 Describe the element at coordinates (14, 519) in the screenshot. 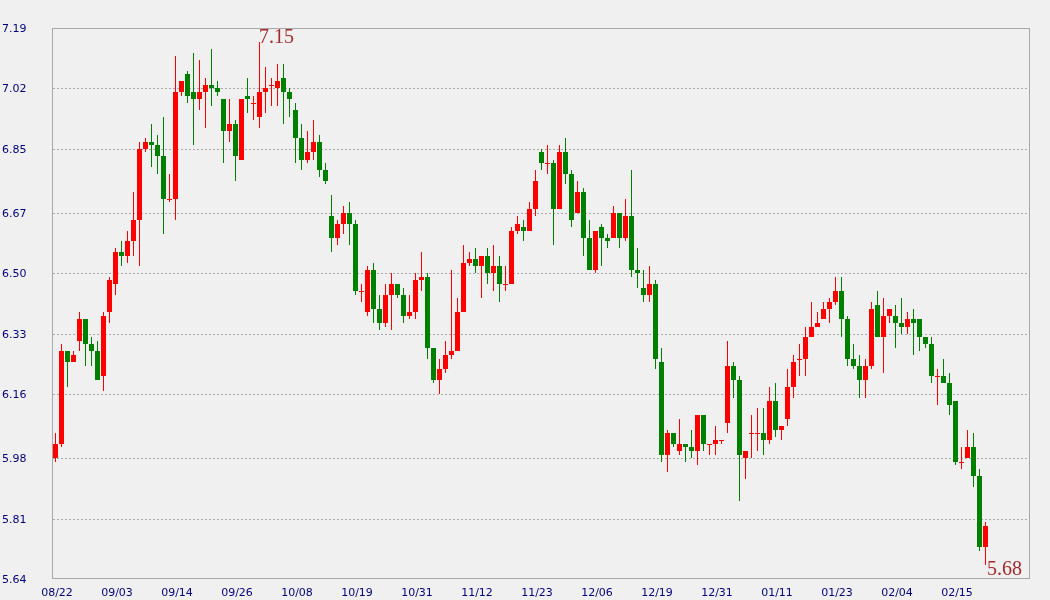

I see `y-axis-label: 5.81` at that location.